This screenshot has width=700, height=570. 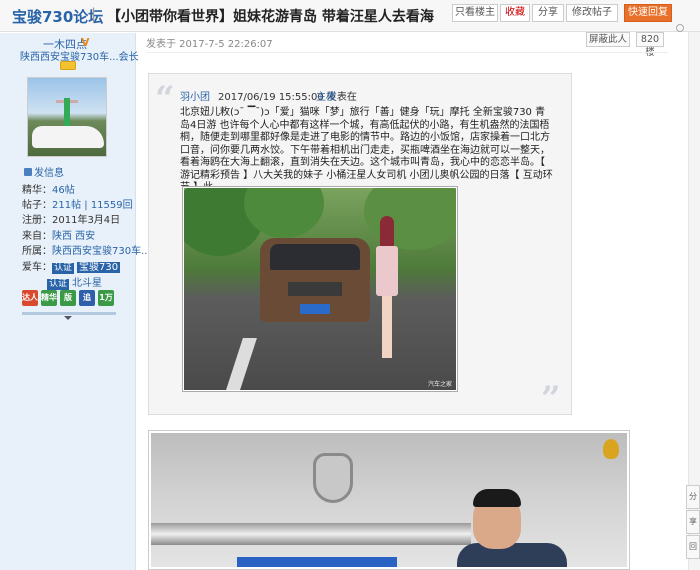 I want to click on medal-scroll-track, so click(x=69, y=313).